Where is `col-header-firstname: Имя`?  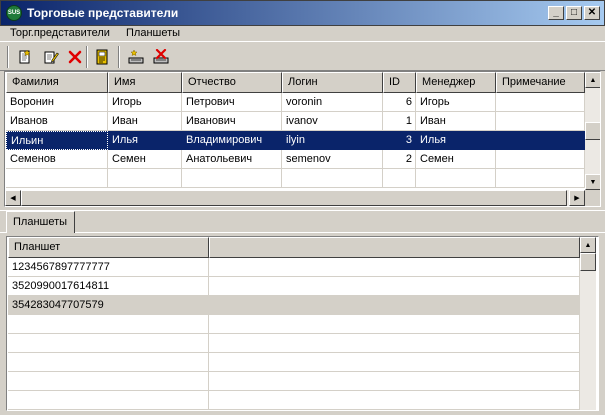 col-header-firstname: Имя is located at coordinates (145, 82).